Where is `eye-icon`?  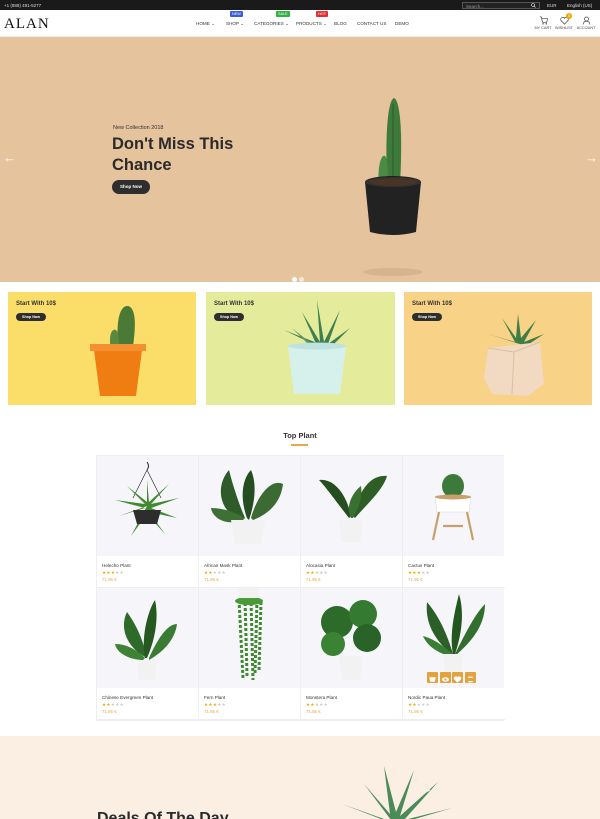 eye-icon is located at coordinates (445, 679).